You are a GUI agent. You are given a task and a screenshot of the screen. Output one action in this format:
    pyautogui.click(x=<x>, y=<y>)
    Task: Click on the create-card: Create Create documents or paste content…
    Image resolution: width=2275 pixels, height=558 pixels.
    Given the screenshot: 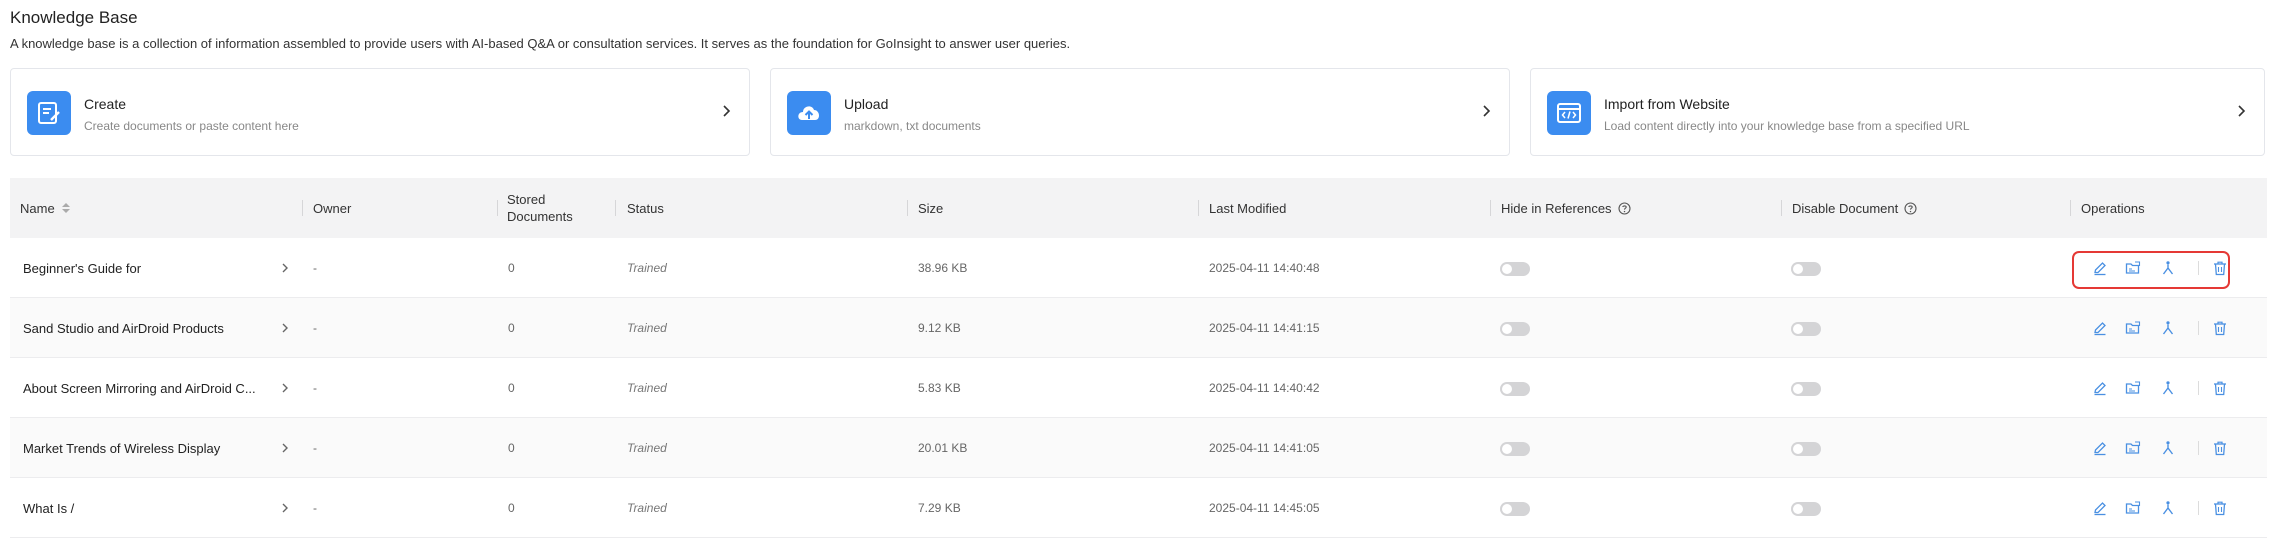 What is the action you would take?
    pyautogui.click(x=380, y=112)
    